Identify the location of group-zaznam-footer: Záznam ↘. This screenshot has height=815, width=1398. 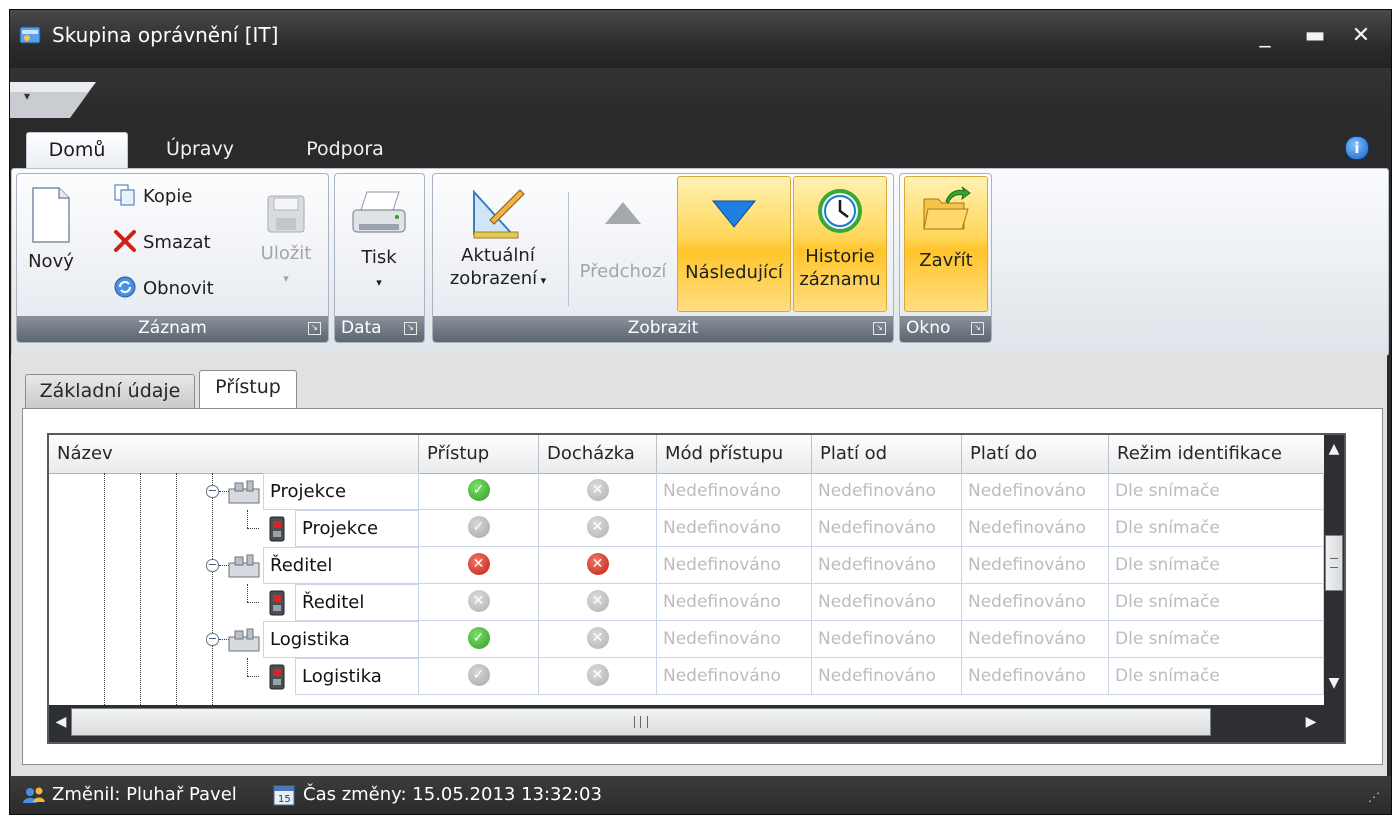
(172, 329).